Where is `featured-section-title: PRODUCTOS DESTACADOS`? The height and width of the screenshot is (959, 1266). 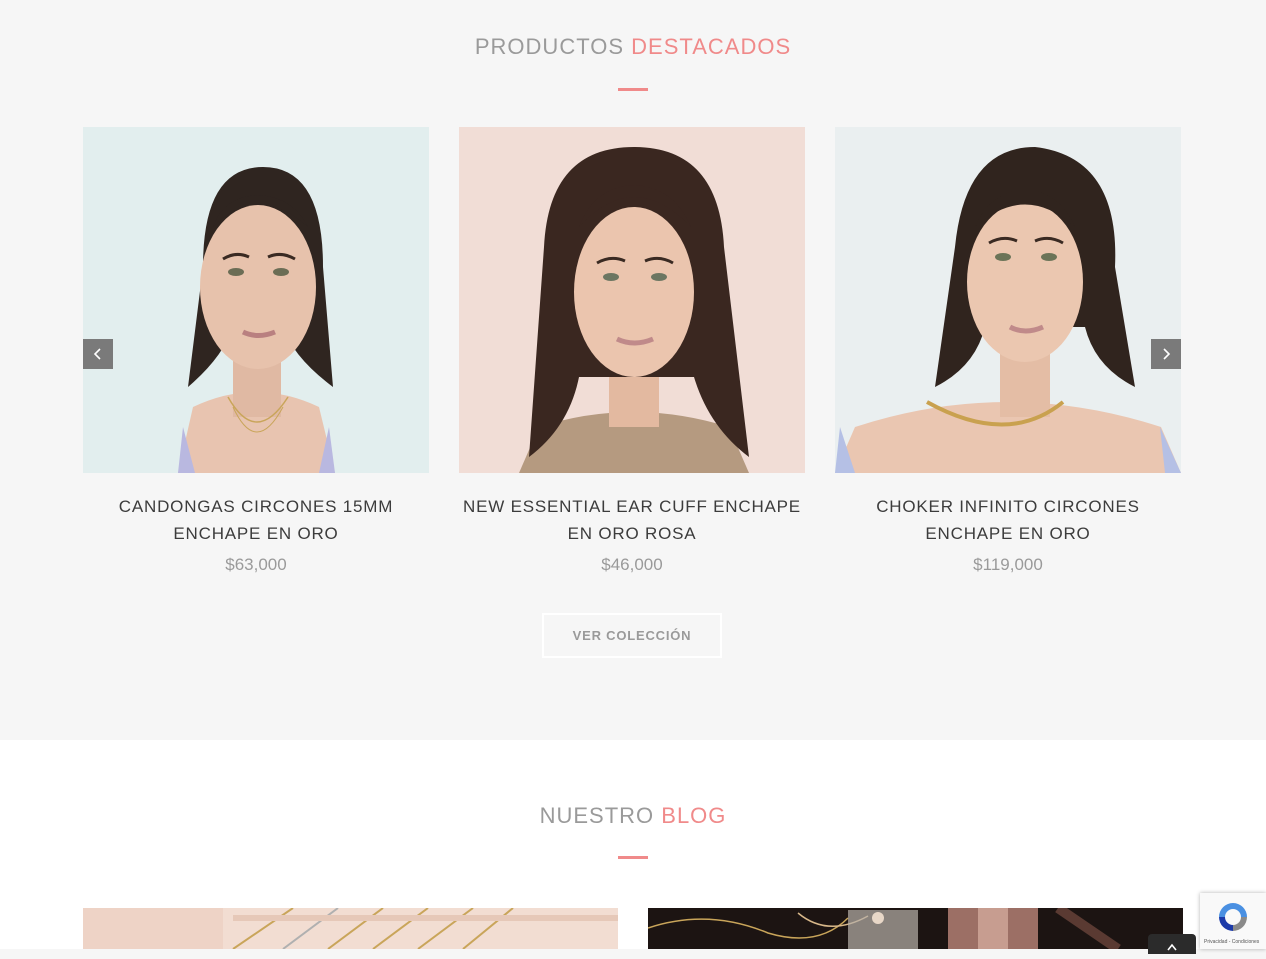
featured-section-title: PRODUCTOS DESTACADOS is located at coordinates (633, 47).